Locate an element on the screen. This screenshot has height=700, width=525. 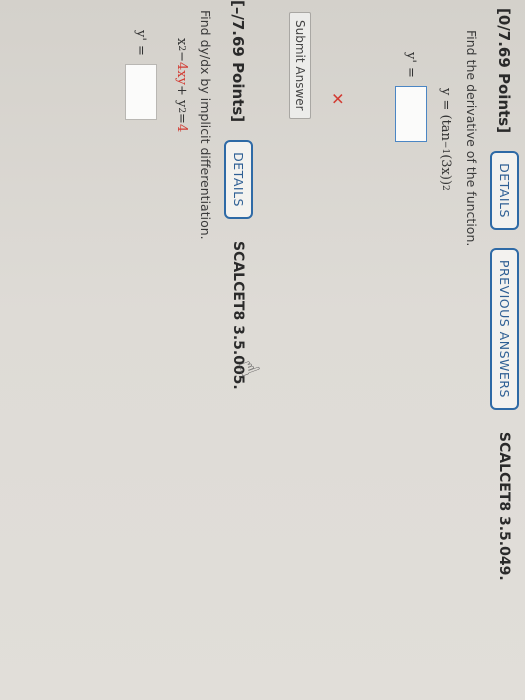
submit-answer-button: Submit Answer is located at coordinates (300, 65).